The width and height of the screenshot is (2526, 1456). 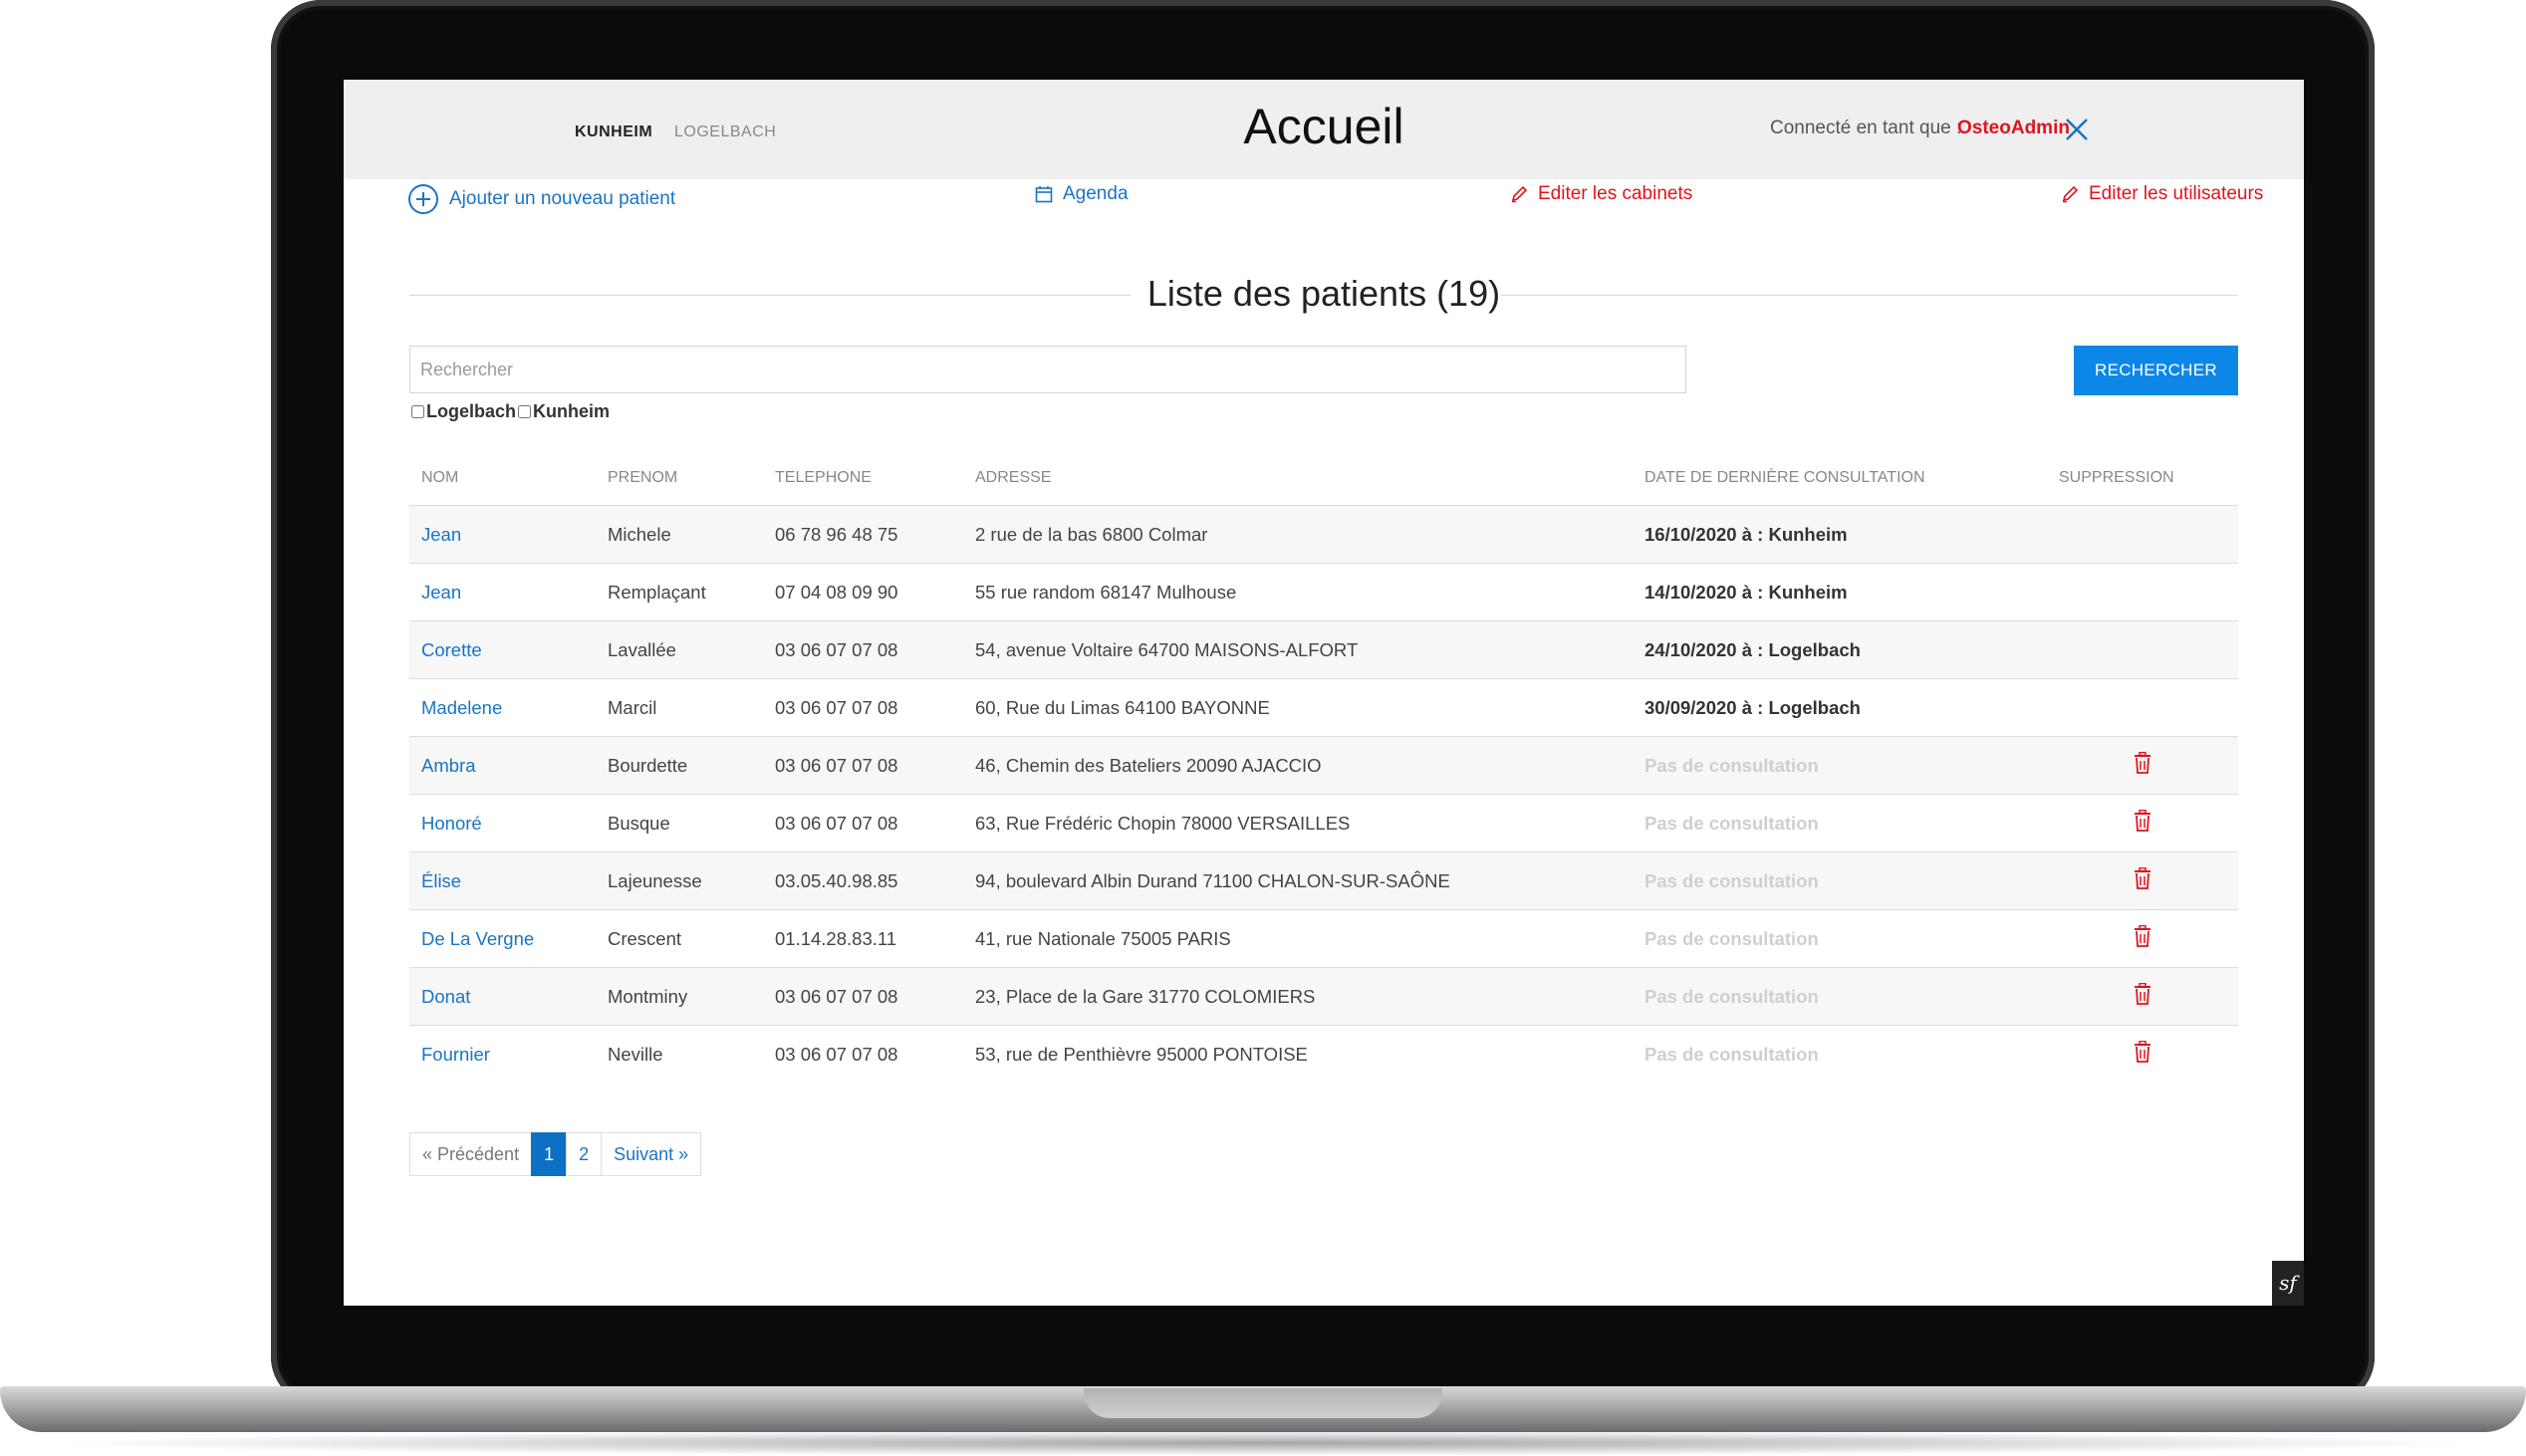 I want to click on edit-cabinets-link: Editer les cabinets, so click(x=1601, y=194).